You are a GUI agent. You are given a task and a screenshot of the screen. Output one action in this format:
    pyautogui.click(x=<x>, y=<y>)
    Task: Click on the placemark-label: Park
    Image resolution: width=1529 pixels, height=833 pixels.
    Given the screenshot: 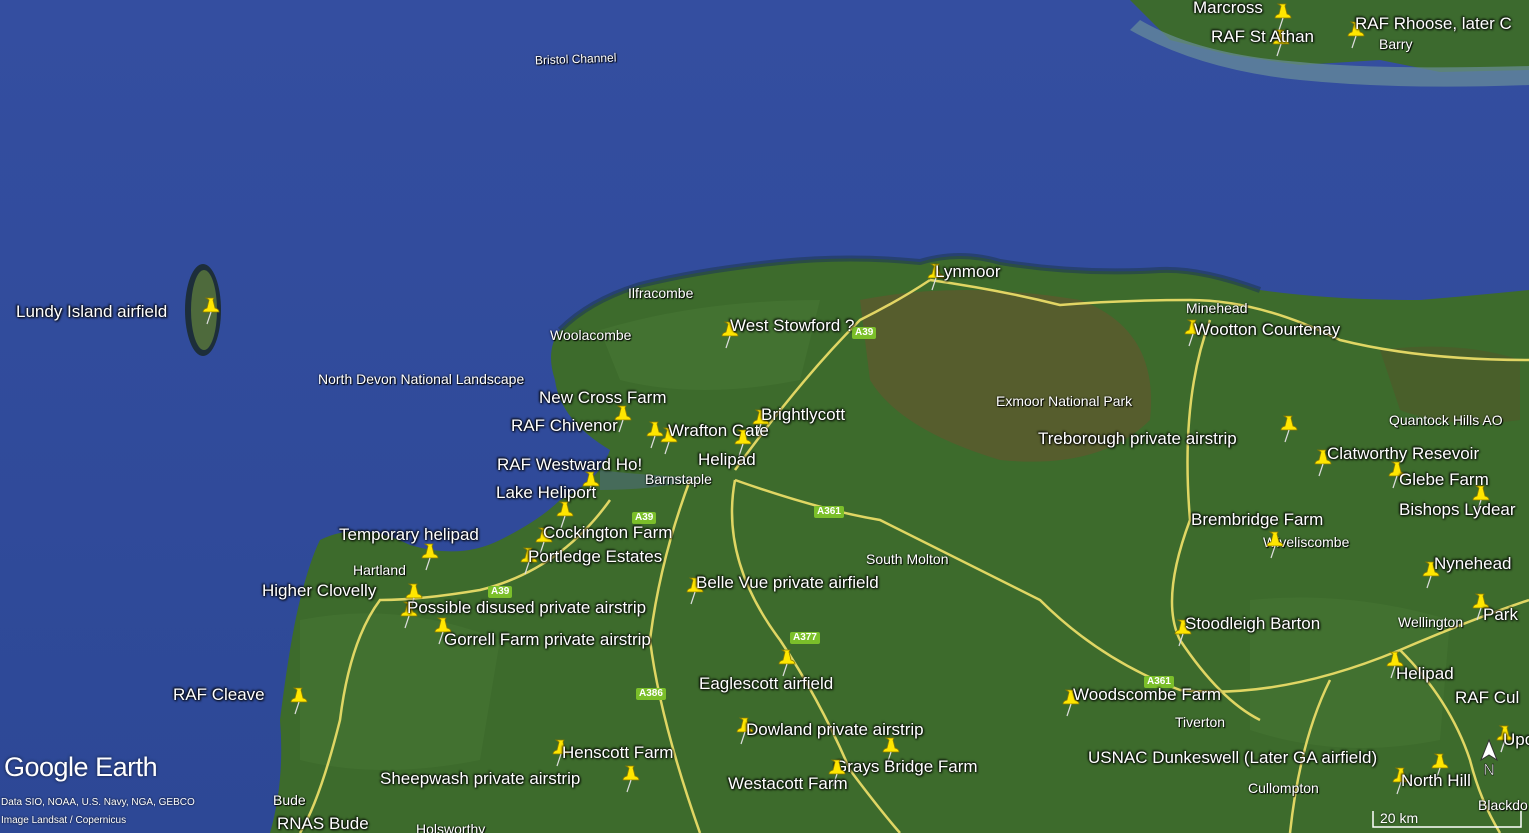 What is the action you would take?
    pyautogui.click(x=1500, y=615)
    